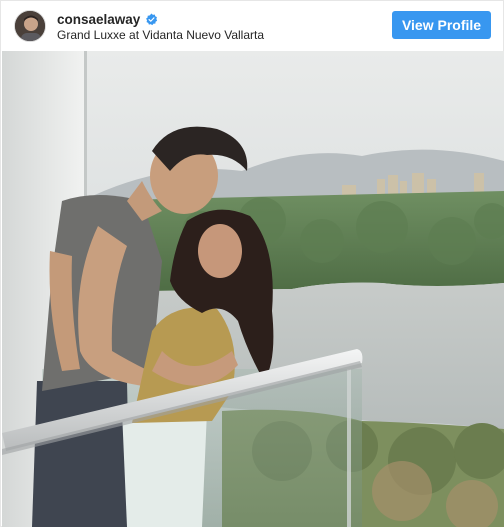  Describe the element at coordinates (98, 19) in the screenshot. I see `username-link: consaelaway` at that location.